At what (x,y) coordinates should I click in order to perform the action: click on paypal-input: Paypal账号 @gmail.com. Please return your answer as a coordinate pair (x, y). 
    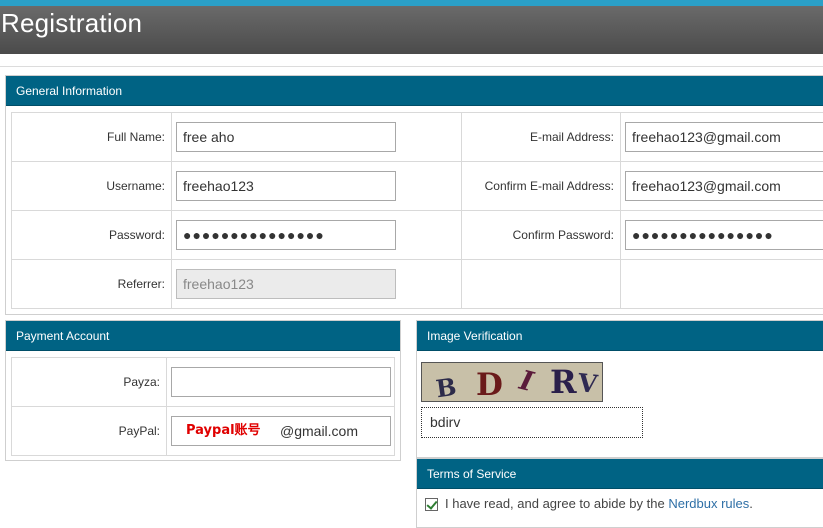
    Looking at the image, I should click on (281, 431).